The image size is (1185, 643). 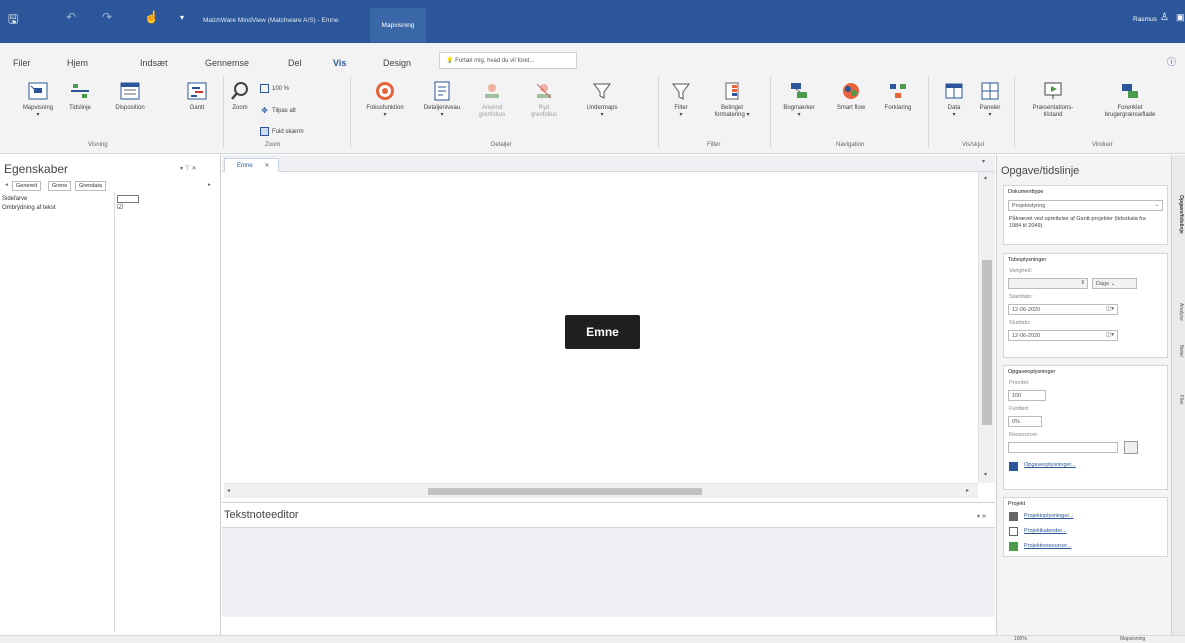 What do you see at coordinates (982, 516) in the screenshot?
I see `pane-controls: ▾ ✕` at bounding box center [982, 516].